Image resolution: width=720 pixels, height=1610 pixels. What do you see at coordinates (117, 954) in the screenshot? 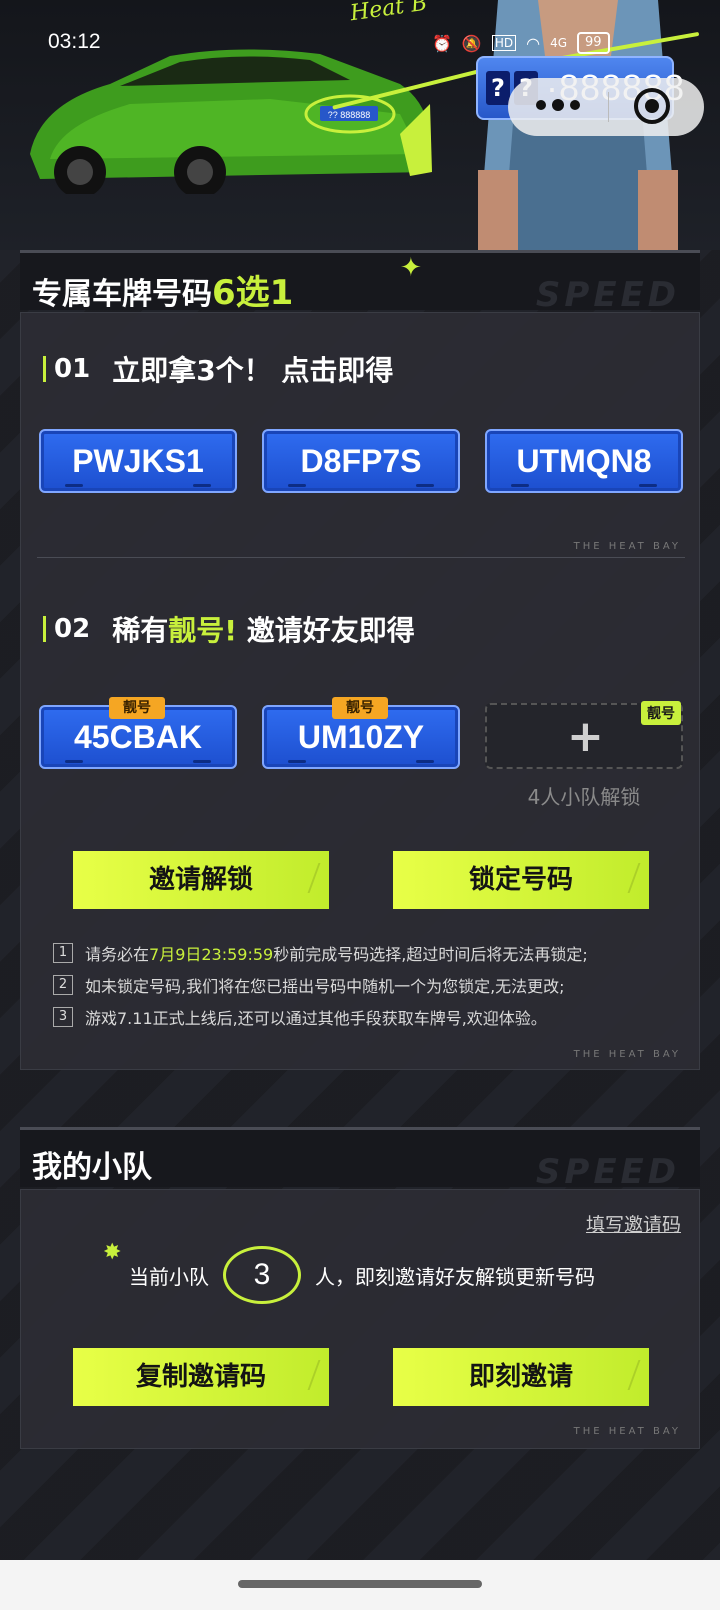
I see `note-text: 请务必在` at bounding box center [117, 954].